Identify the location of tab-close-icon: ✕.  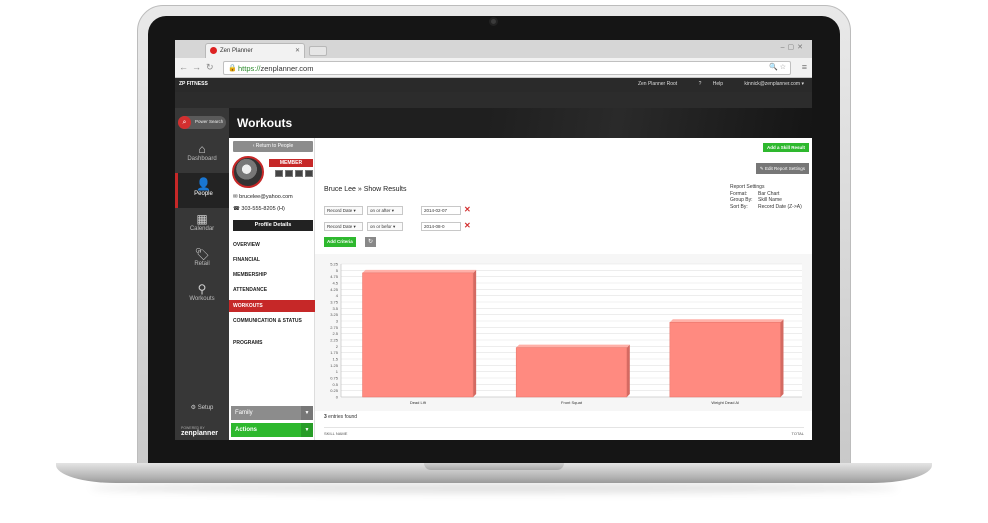
(297, 50).